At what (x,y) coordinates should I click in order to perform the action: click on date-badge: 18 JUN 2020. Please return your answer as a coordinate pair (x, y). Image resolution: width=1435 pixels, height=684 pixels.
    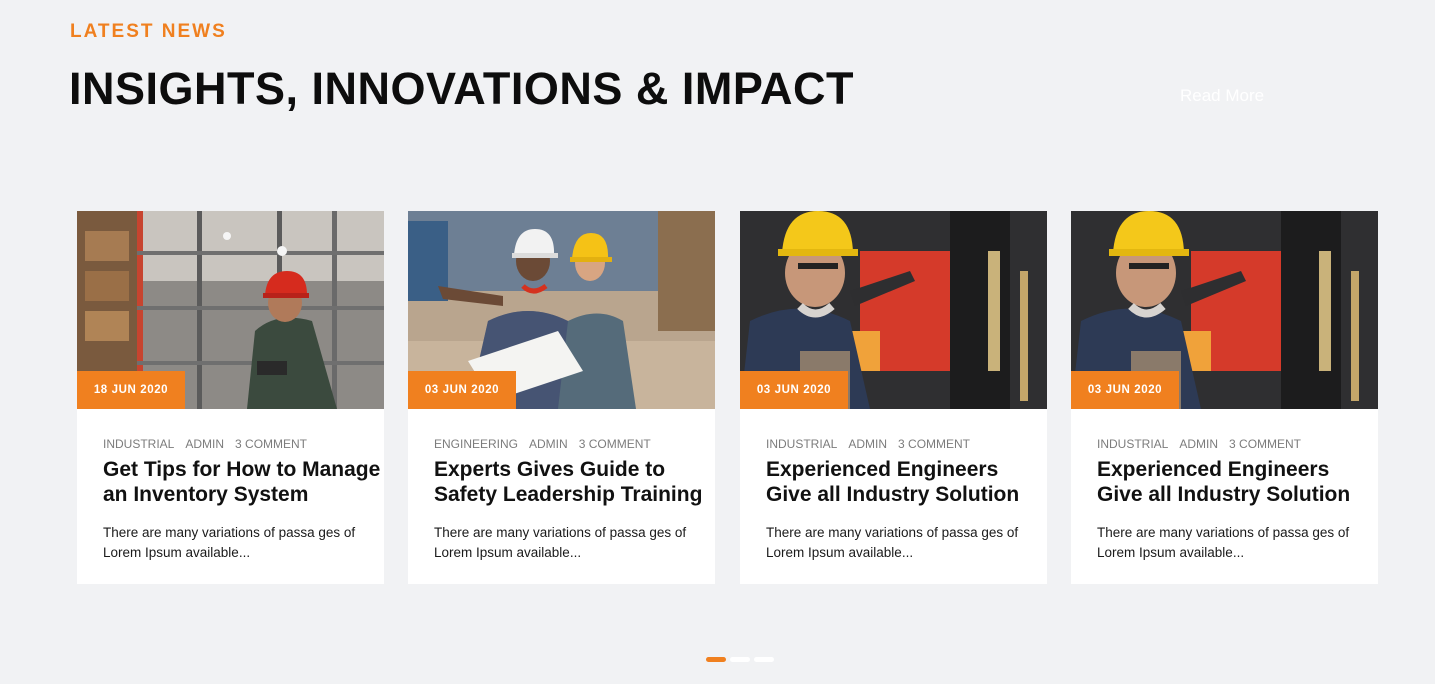
    Looking at the image, I should click on (131, 390).